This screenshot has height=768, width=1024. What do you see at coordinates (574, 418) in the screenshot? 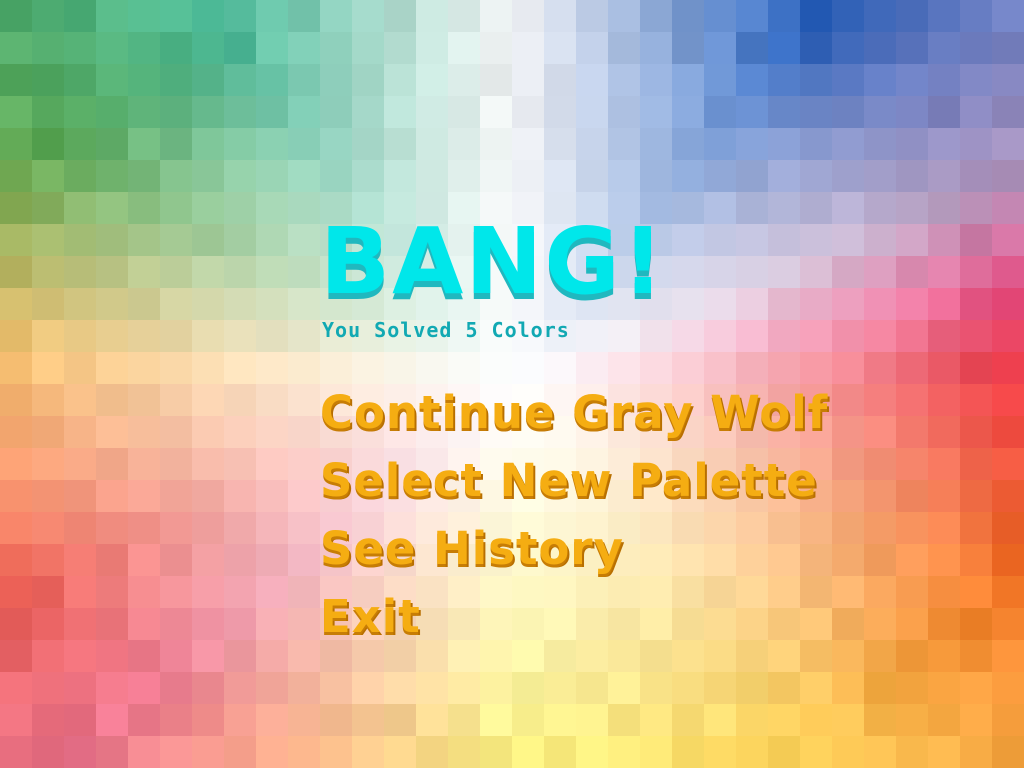
I see `continue-button: Continue Gray Wolf` at bounding box center [574, 418].